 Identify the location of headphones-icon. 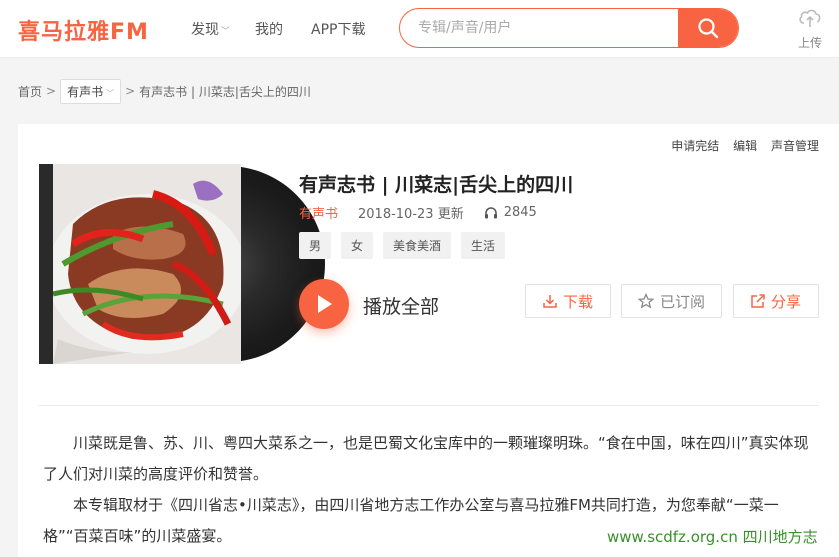
(490, 213).